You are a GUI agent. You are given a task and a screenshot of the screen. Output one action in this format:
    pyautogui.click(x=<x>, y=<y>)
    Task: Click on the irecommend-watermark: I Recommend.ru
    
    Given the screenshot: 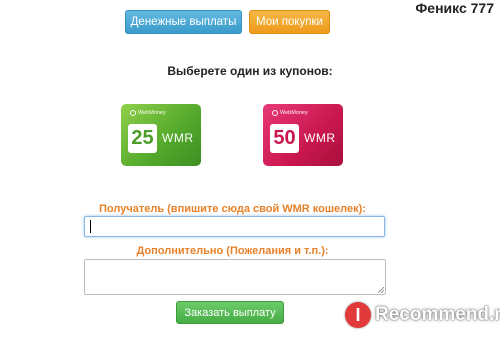 What is the action you would take?
    pyautogui.click(x=422, y=315)
    